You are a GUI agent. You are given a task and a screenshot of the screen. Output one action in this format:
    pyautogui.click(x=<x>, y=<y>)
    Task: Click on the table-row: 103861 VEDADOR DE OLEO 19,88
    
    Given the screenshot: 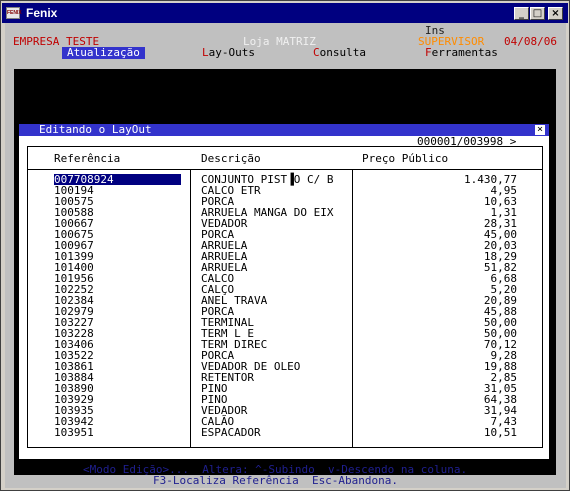 What is the action you would take?
    pyautogui.click(x=285, y=366)
    